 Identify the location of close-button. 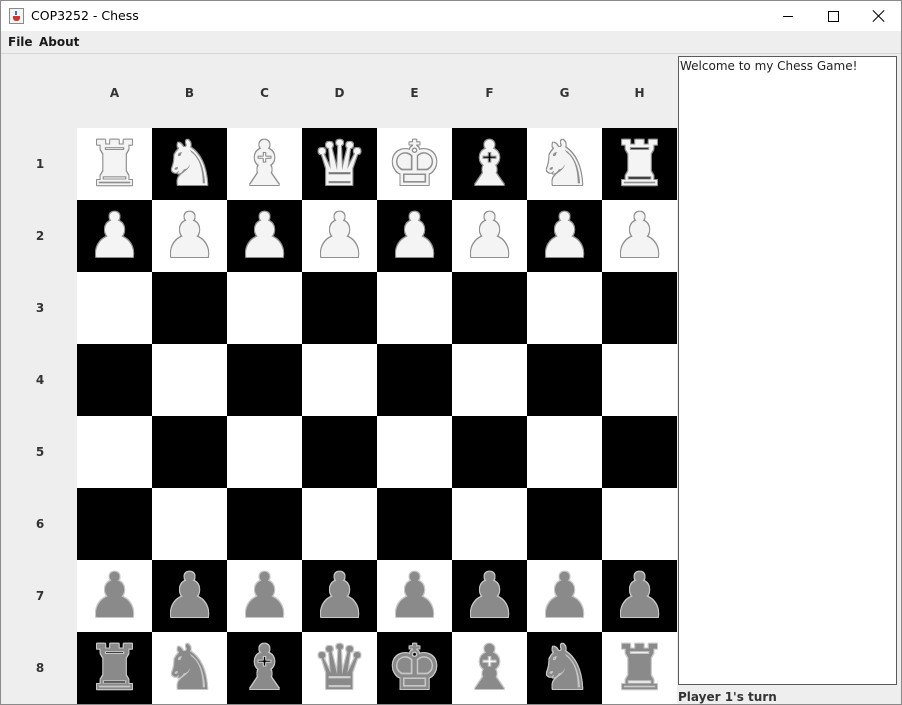
(878, 16).